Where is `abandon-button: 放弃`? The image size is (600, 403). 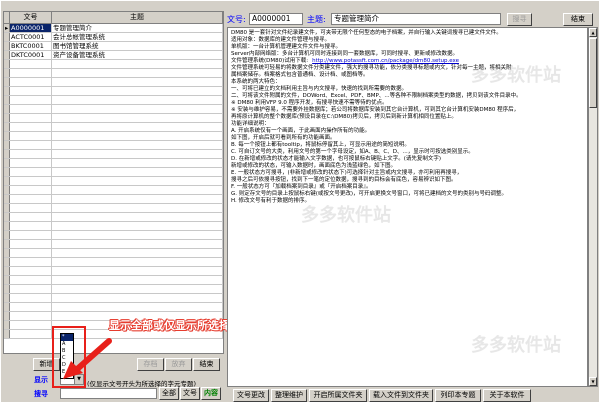
abandon-button: 放弃 is located at coordinates (178, 364).